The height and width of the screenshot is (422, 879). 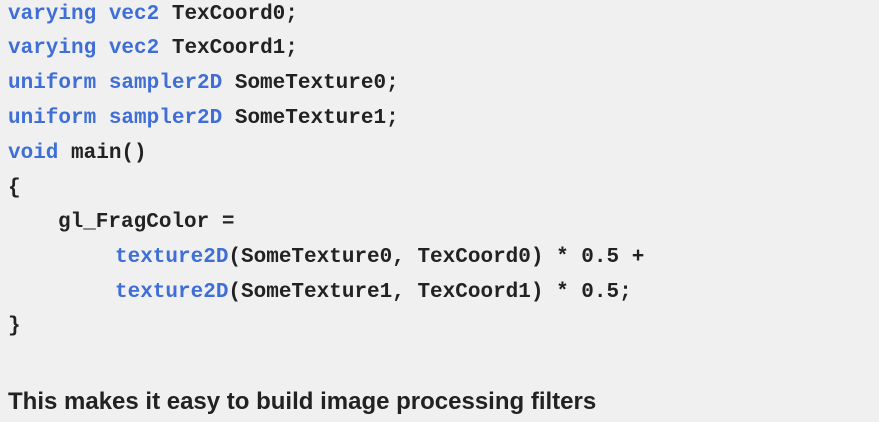 I want to click on open-brace: {, so click(x=14, y=188).